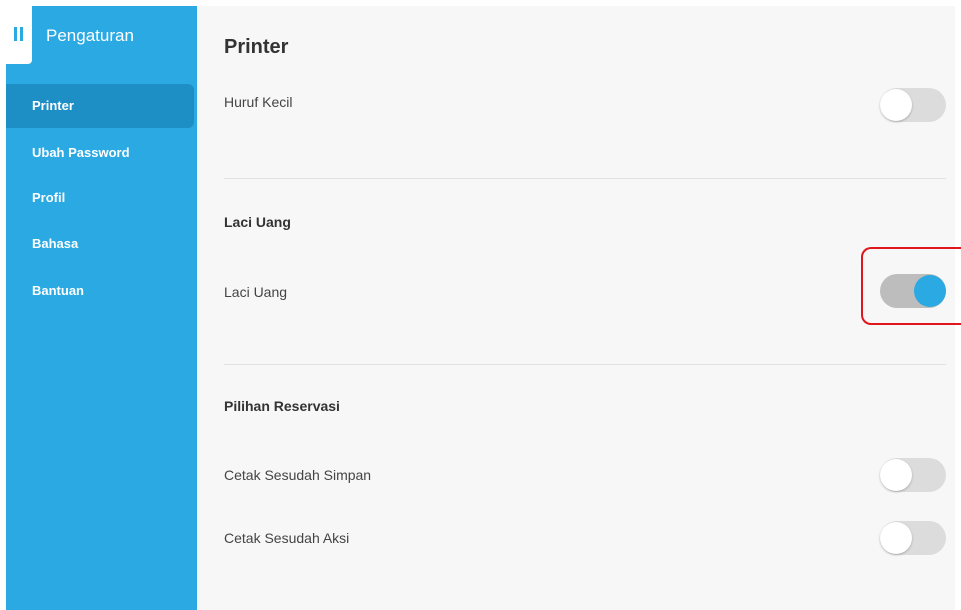 The image size is (961, 610). What do you see at coordinates (100, 153) in the screenshot?
I see `sidebar-item-ubah-password: Ubah Password` at bounding box center [100, 153].